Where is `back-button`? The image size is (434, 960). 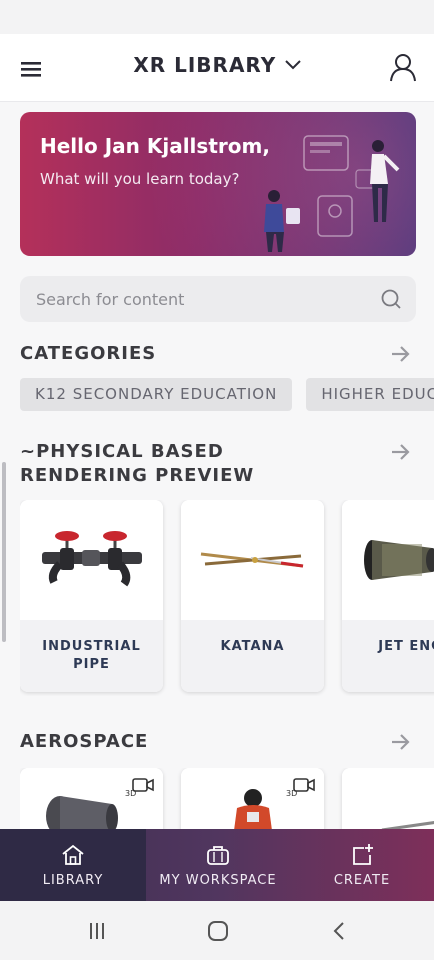
back-button is located at coordinates (339, 931).